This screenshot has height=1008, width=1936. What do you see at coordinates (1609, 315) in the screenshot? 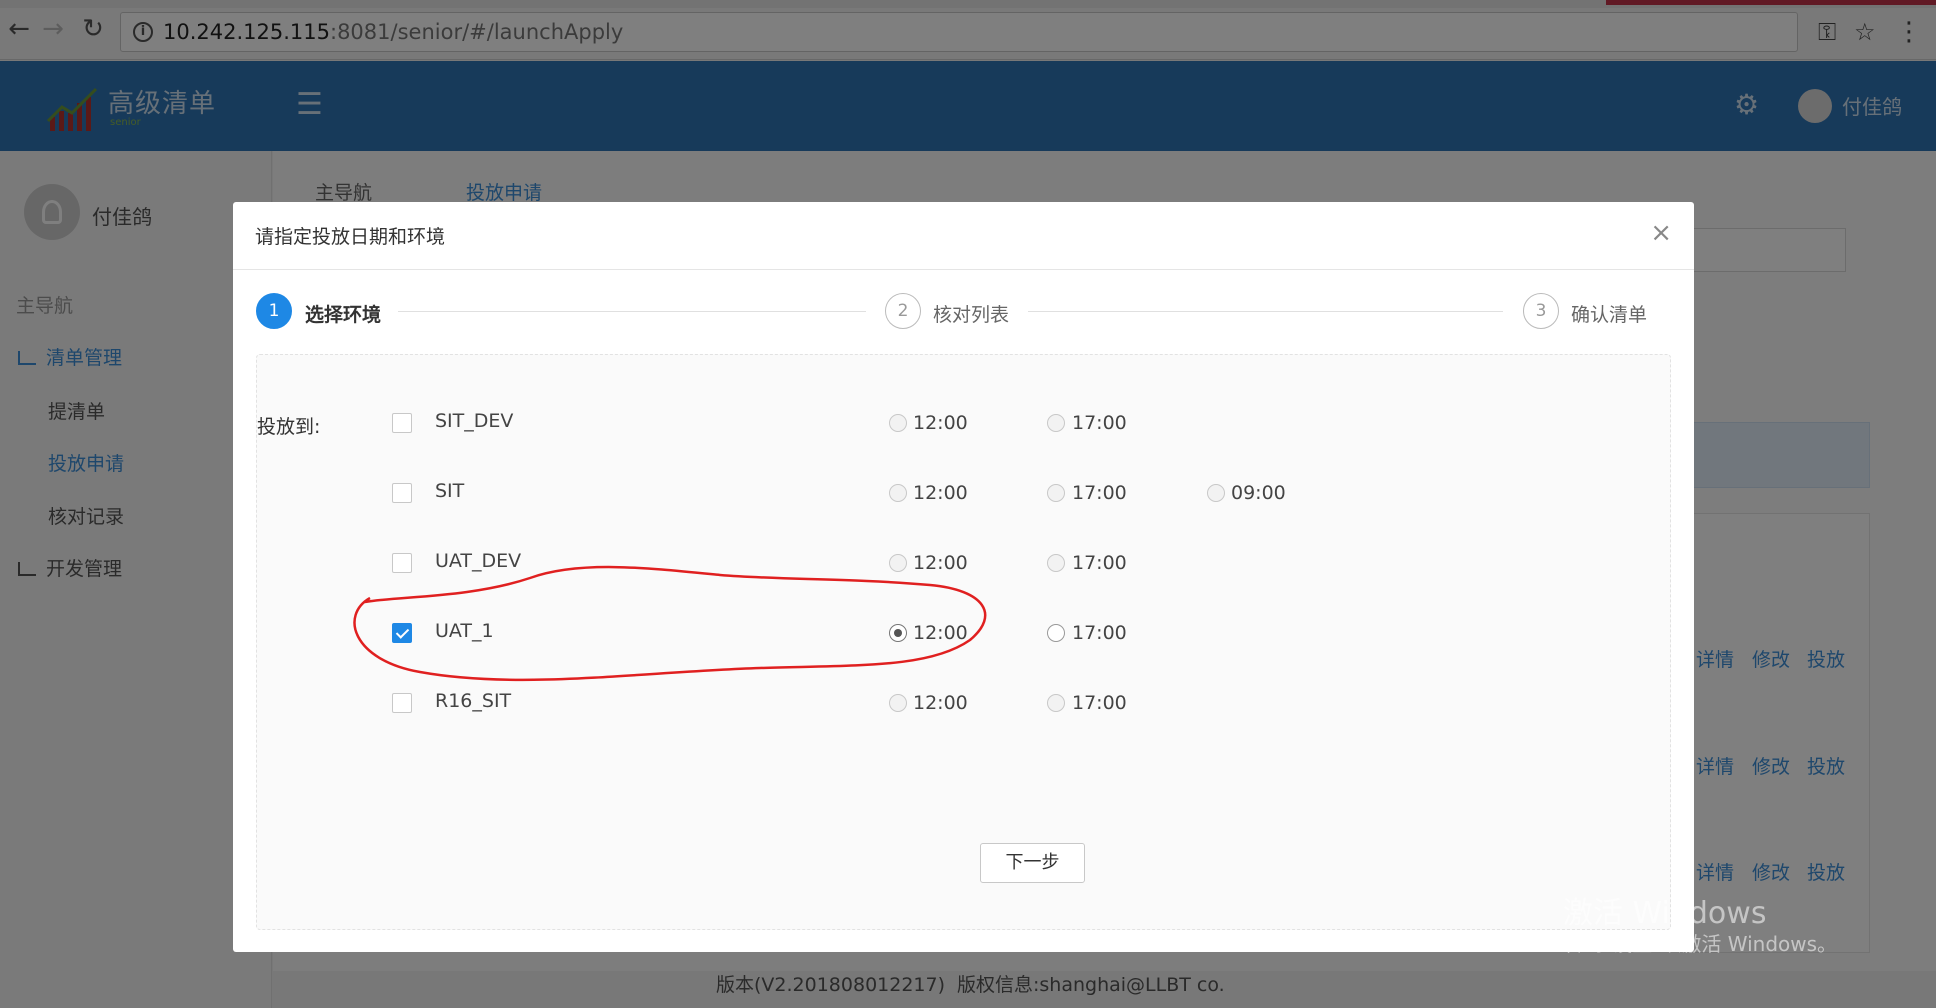
I see `step-3-label: 确认清单` at bounding box center [1609, 315].